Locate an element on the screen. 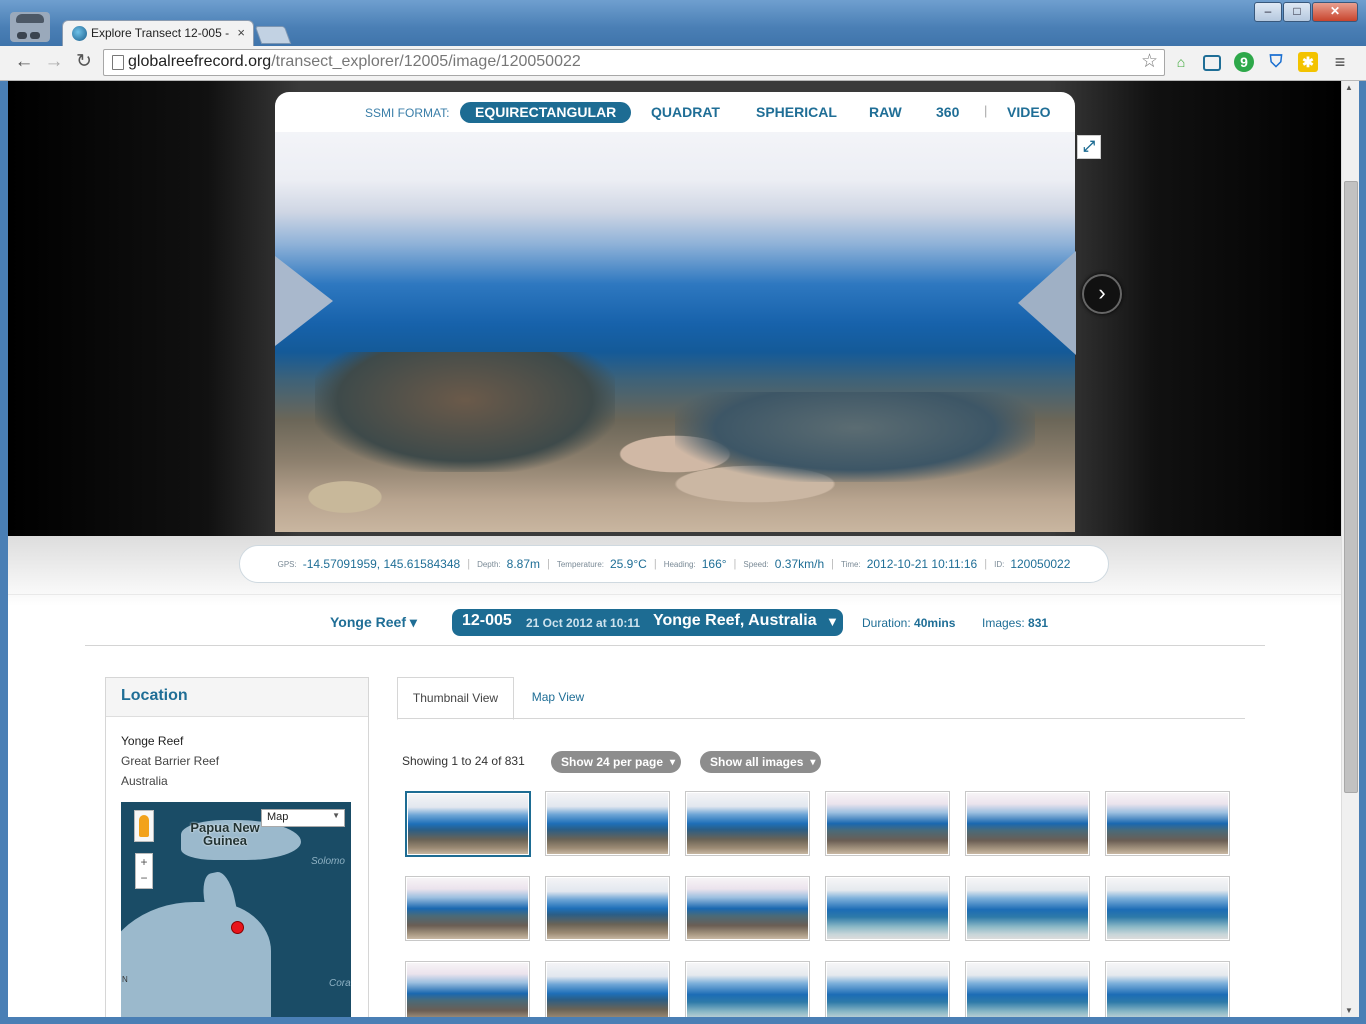  prev-image-triangle is located at coordinates (304, 301).